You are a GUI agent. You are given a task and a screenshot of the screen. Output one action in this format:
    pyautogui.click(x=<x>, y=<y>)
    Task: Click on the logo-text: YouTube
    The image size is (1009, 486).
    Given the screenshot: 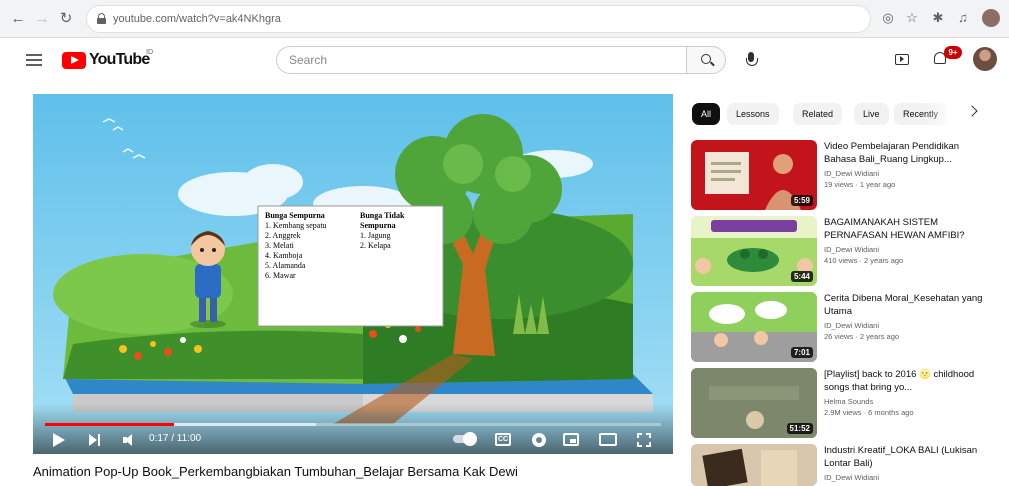 What is the action you would take?
    pyautogui.click(x=119, y=59)
    